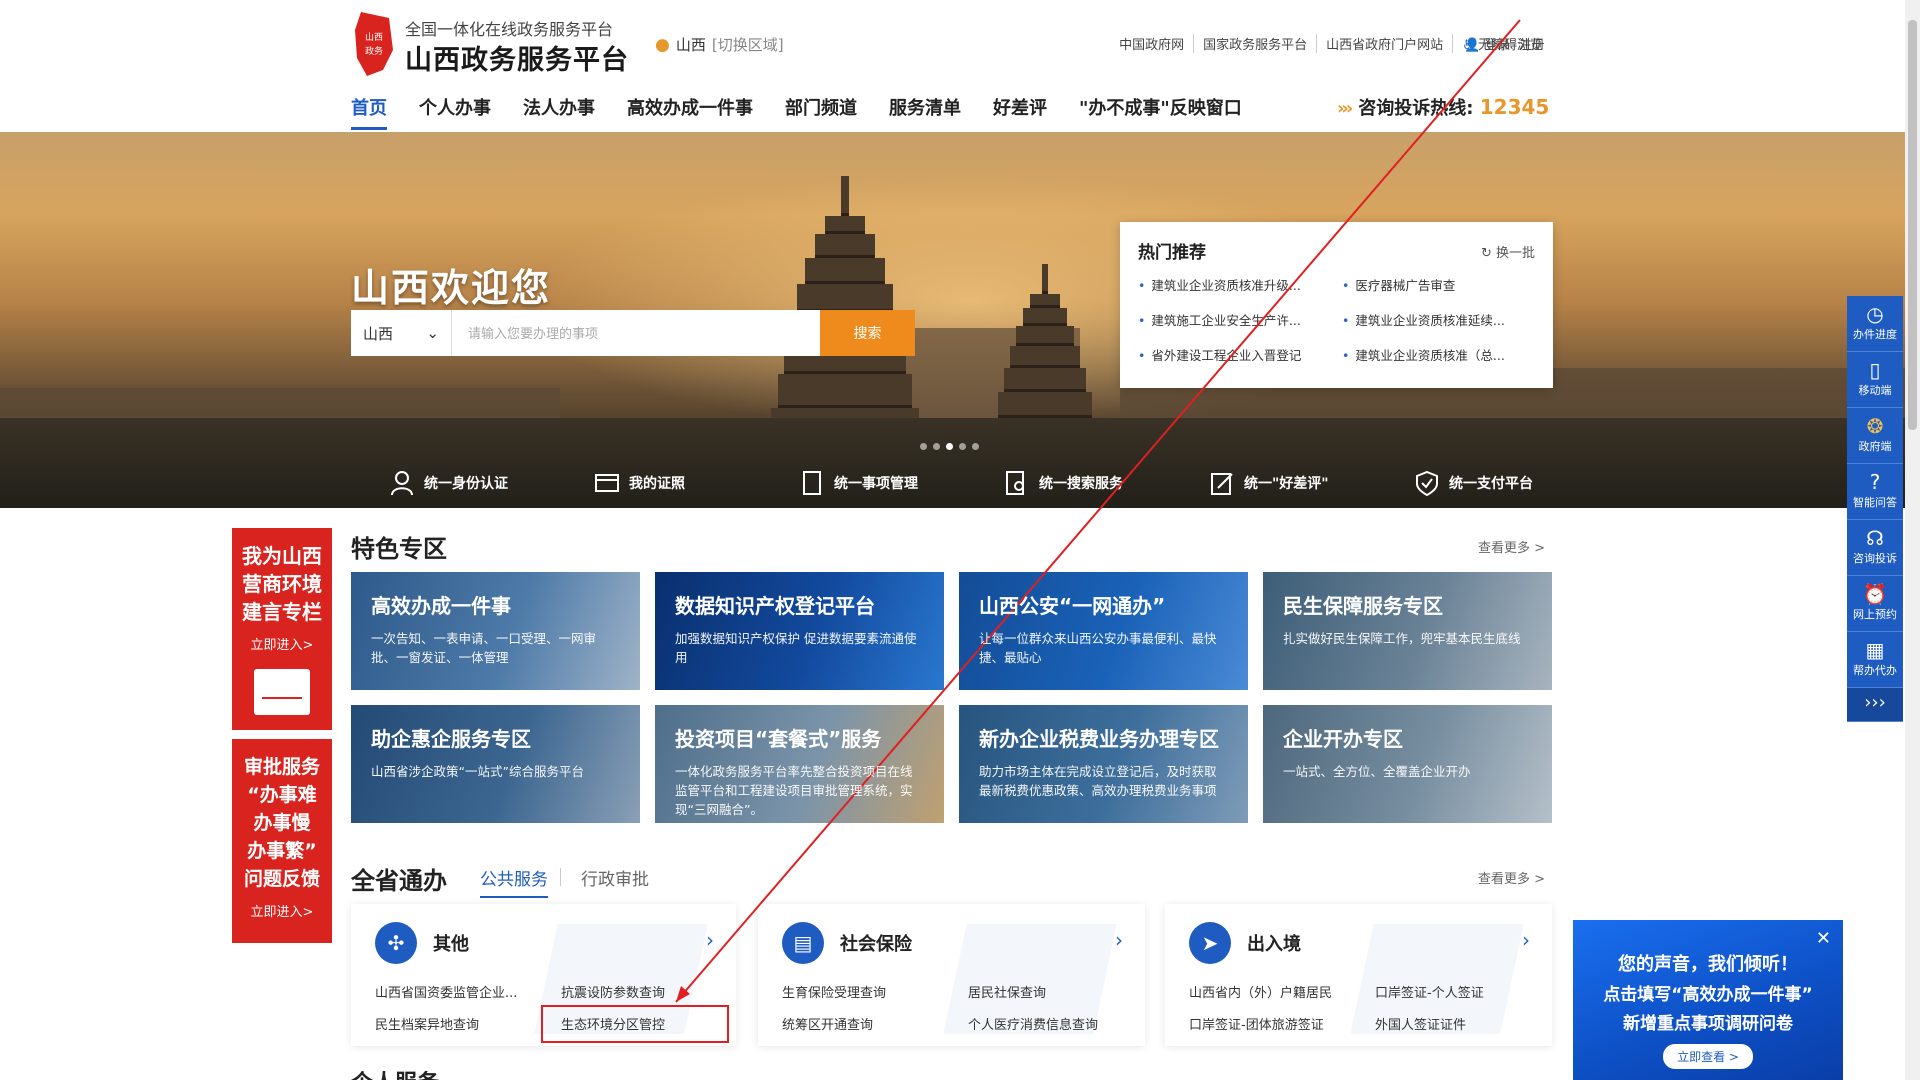 This screenshot has height=1080, width=1920. Describe the element at coordinates (1497, 45) in the screenshot. I see `login-link: 登录` at that location.